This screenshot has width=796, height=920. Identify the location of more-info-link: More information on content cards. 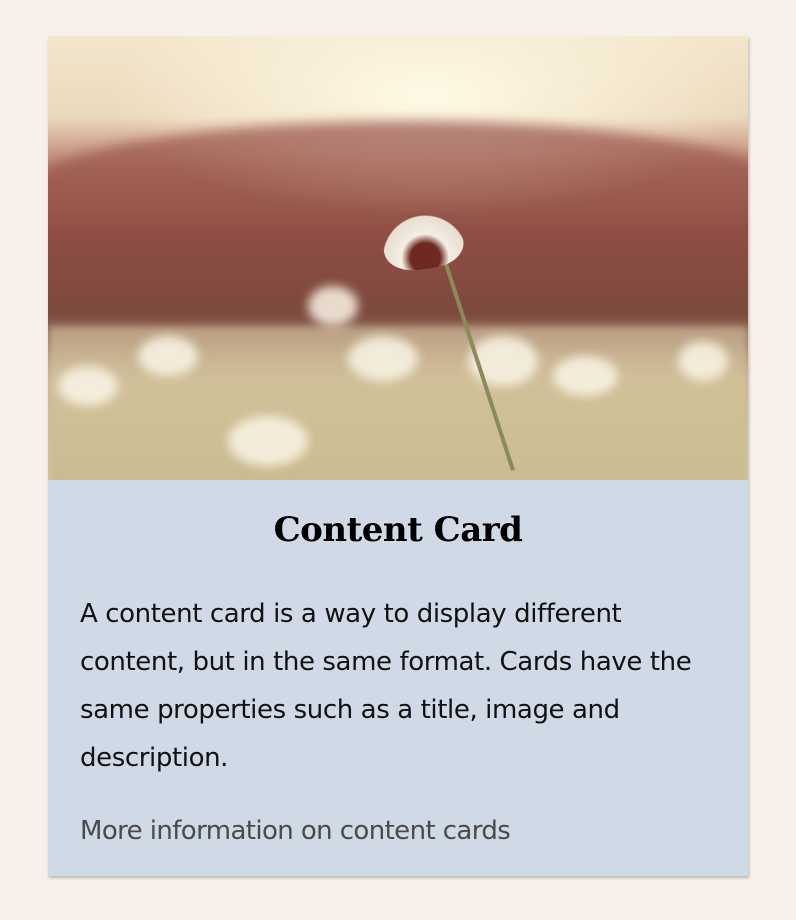
(295, 831).